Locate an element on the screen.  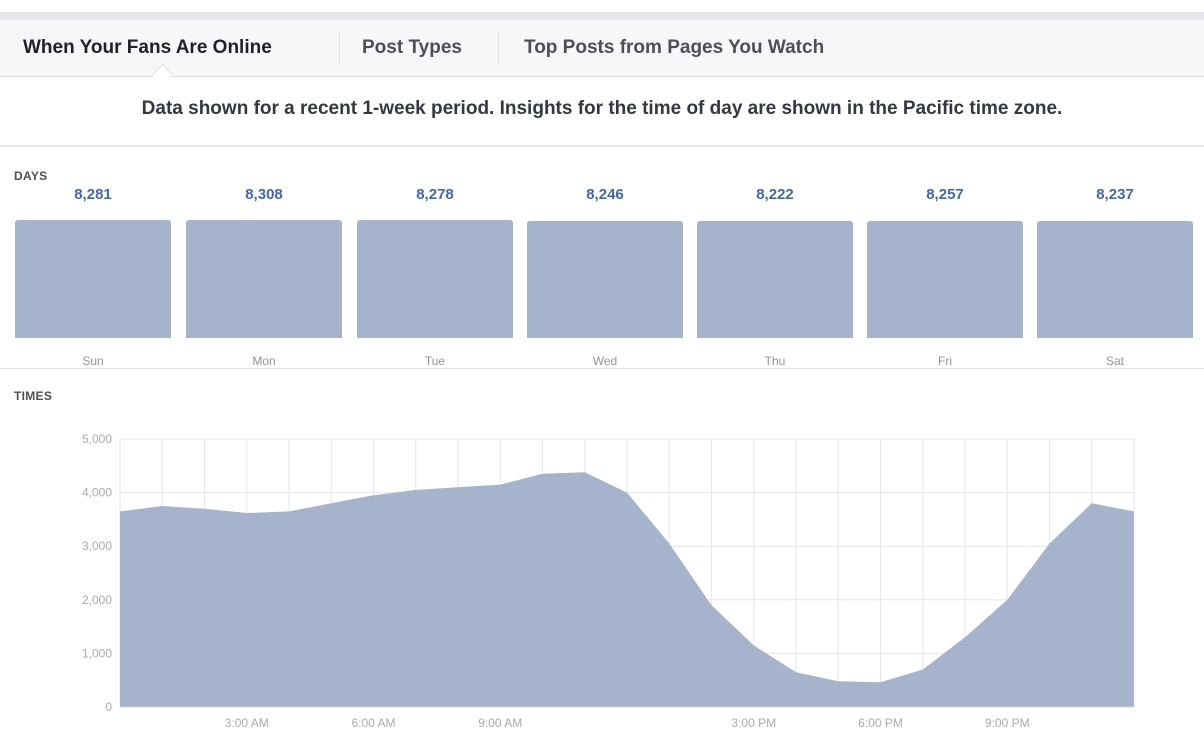
day-value: 8,308 is located at coordinates (264, 194).